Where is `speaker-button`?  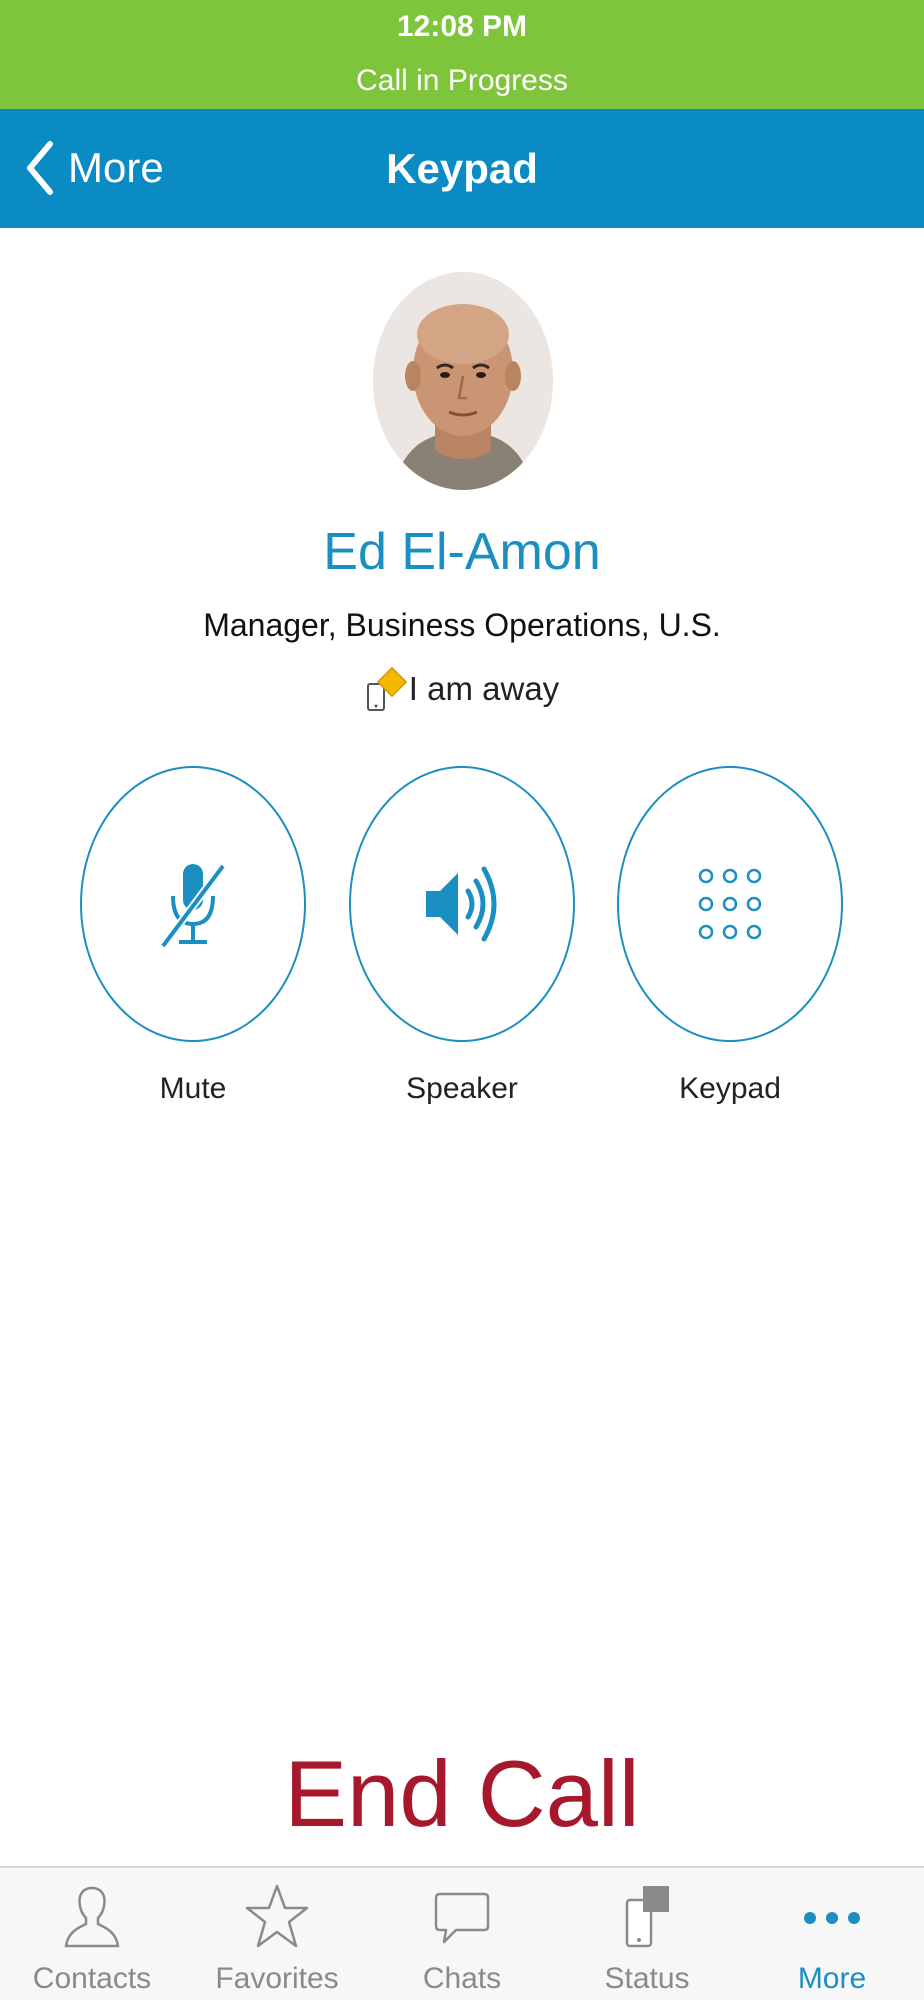 speaker-button is located at coordinates (462, 904).